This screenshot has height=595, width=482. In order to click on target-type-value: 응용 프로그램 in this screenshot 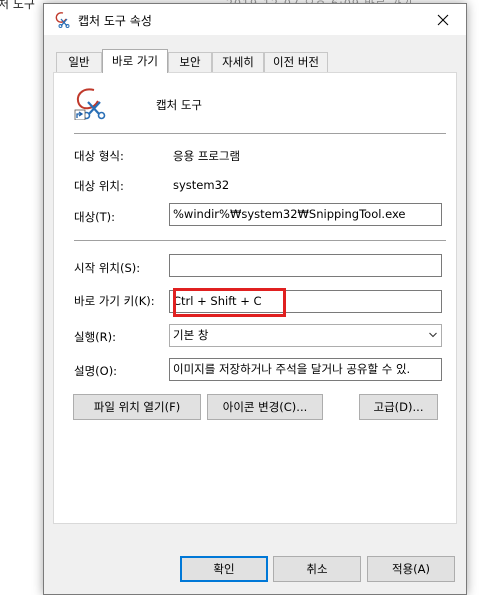, I will do `click(207, 156)`.